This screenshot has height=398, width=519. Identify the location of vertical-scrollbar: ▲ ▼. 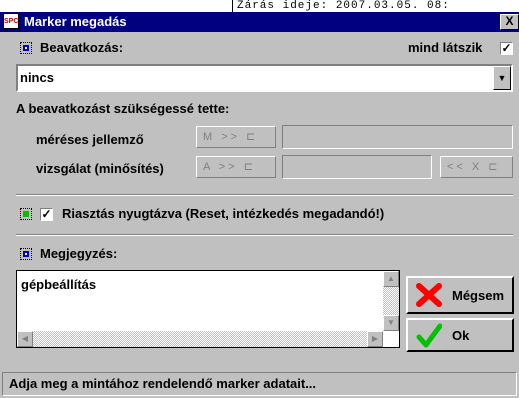
(391, 301).